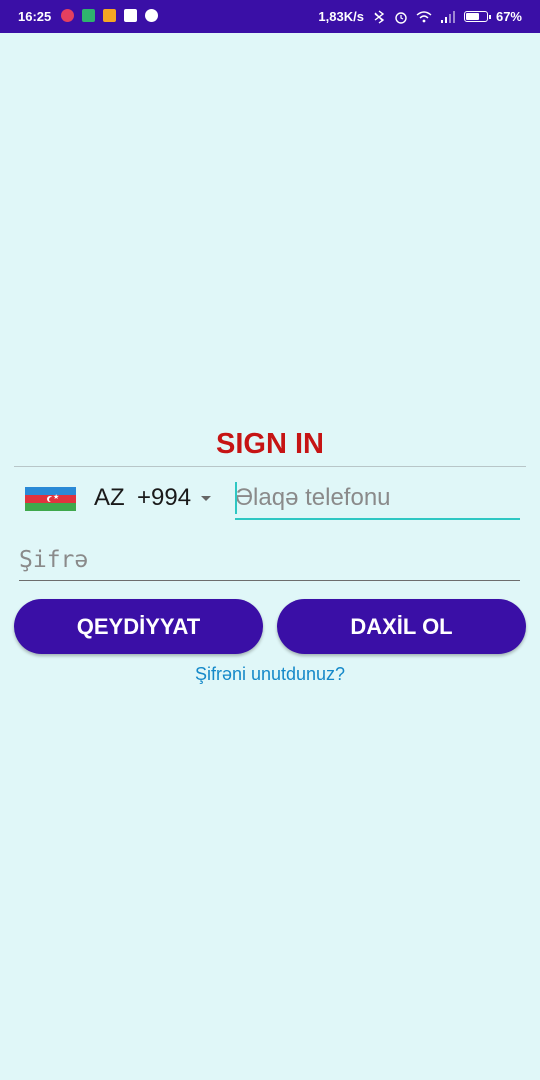 The image size is (540, 1080). Describe the element at coordinates (35, 16) in the screenshot. I see `status-time: 16:25` at that location.